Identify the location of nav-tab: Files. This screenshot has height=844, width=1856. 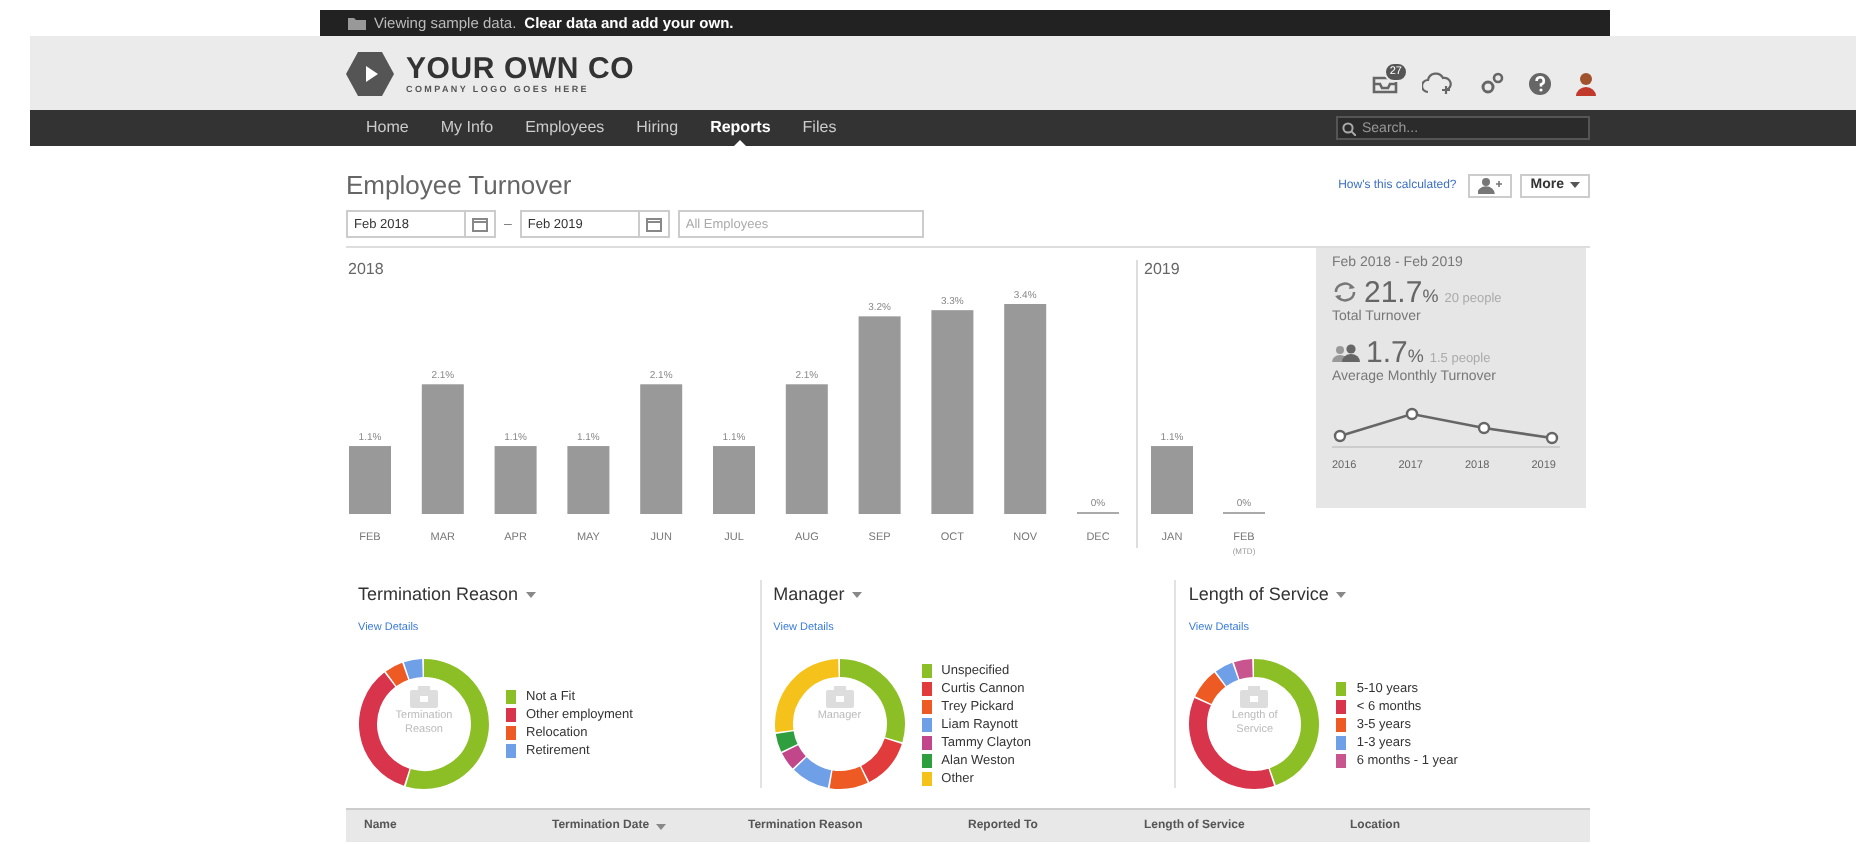
(819, 128).